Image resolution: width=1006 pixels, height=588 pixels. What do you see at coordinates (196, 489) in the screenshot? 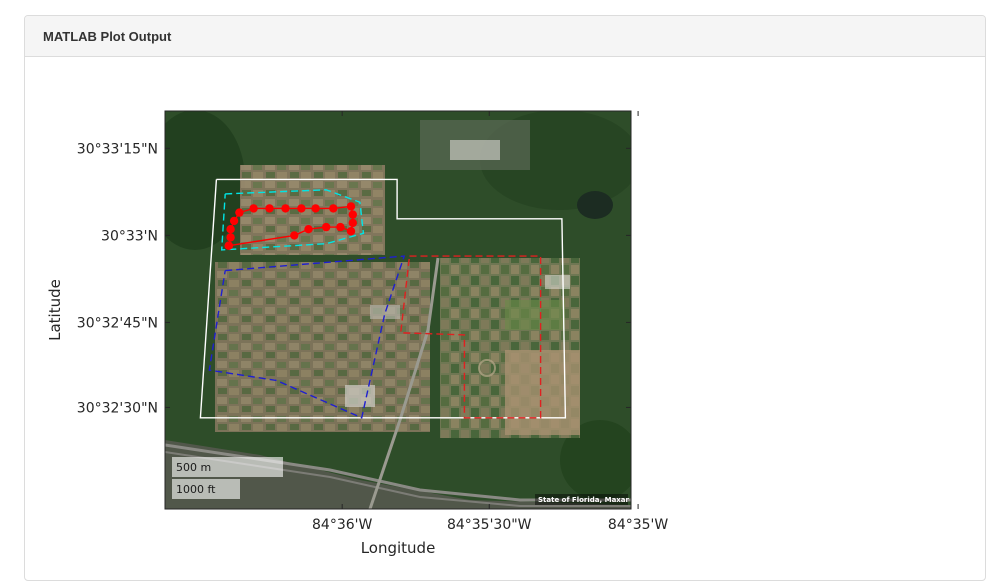
I see `scale-bar-imperial: 1000 ft` at bounding box center [196, 489].